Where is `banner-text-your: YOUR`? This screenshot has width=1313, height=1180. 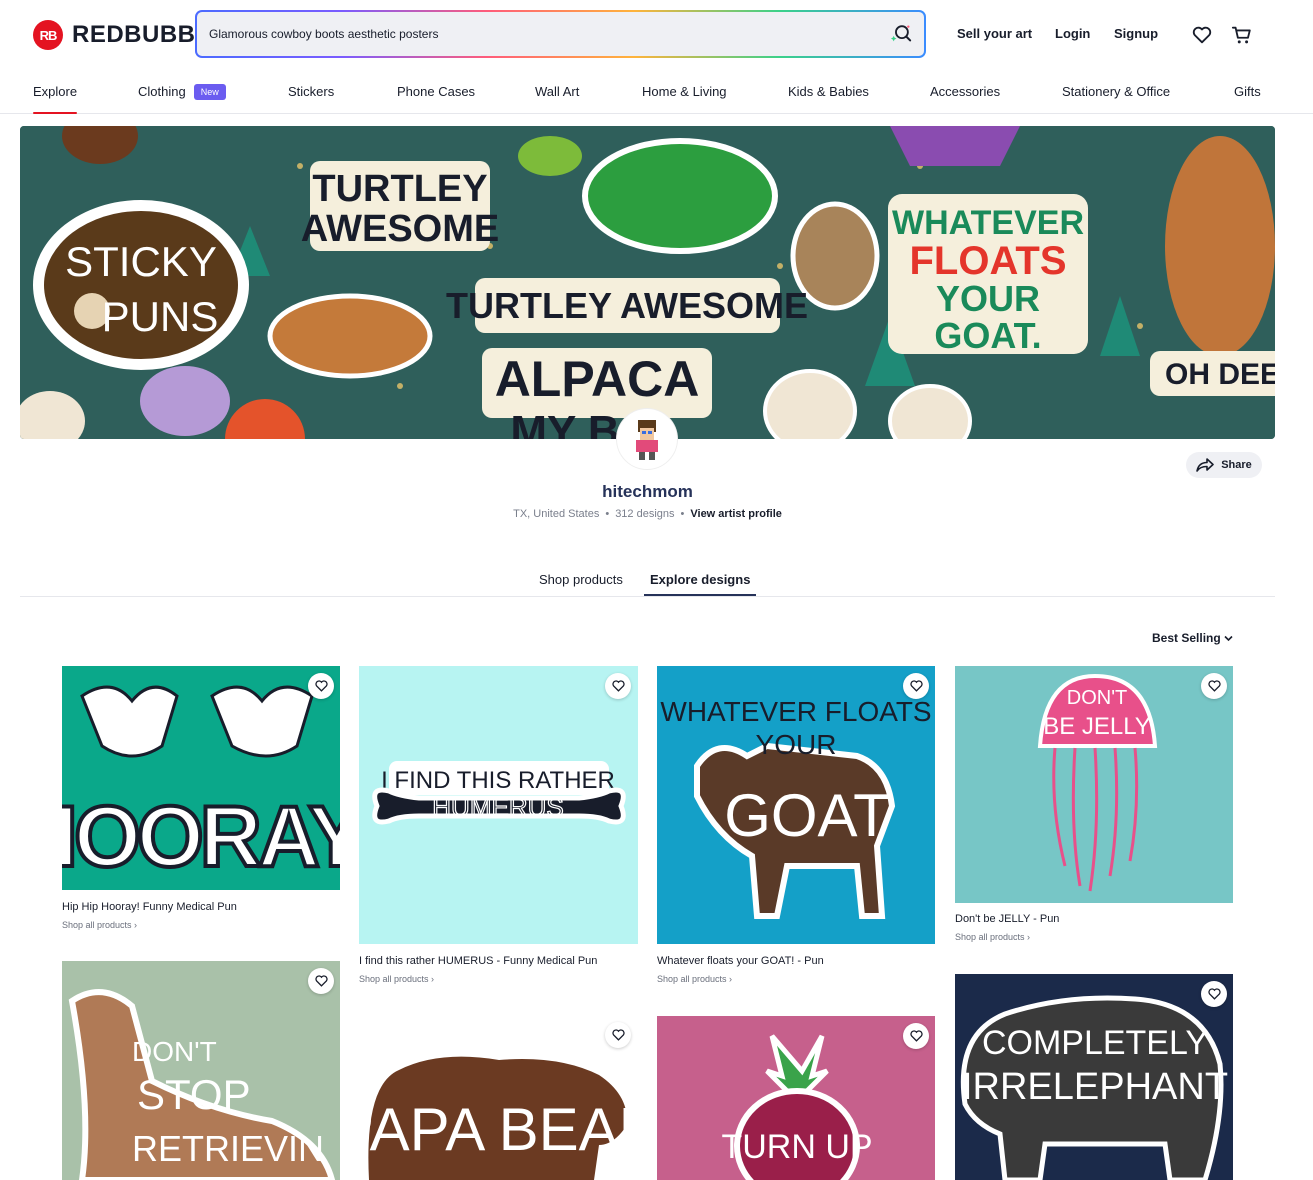
banner-text-your: YOUR is located at coordinates (988, 298).